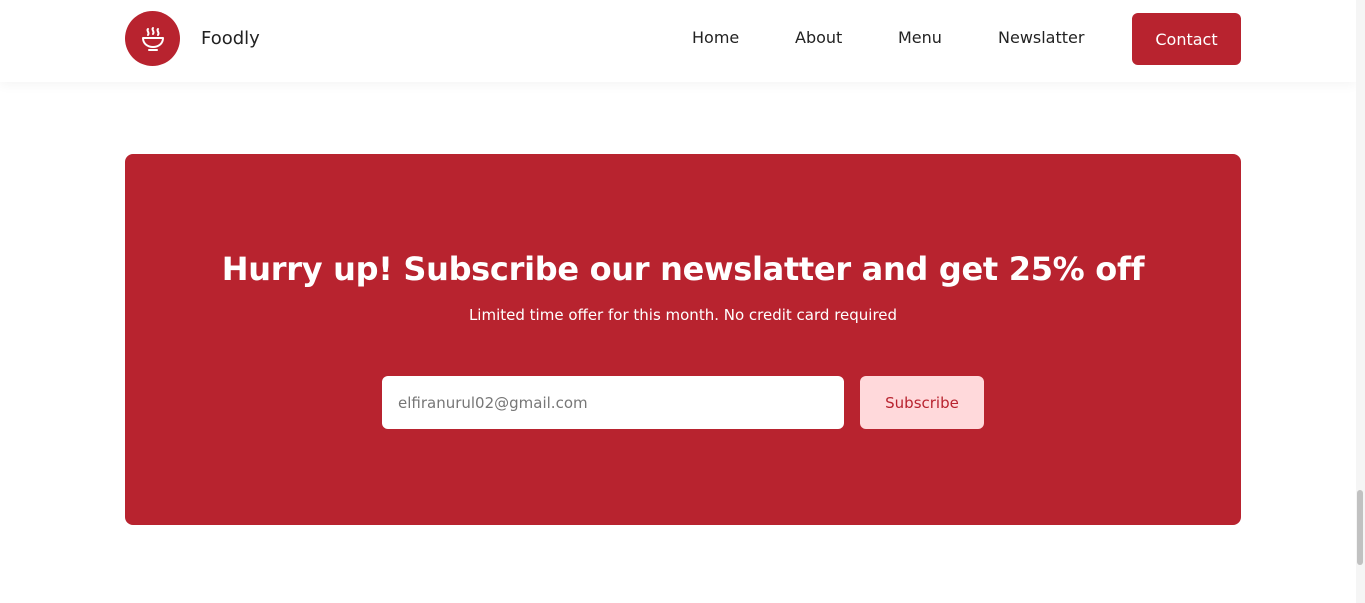 The height and width of the screenshot is (603, 1365). Describe the element at coordinates (1186, 39) in the screenshot. I see `contact-button: Contact` at that location.